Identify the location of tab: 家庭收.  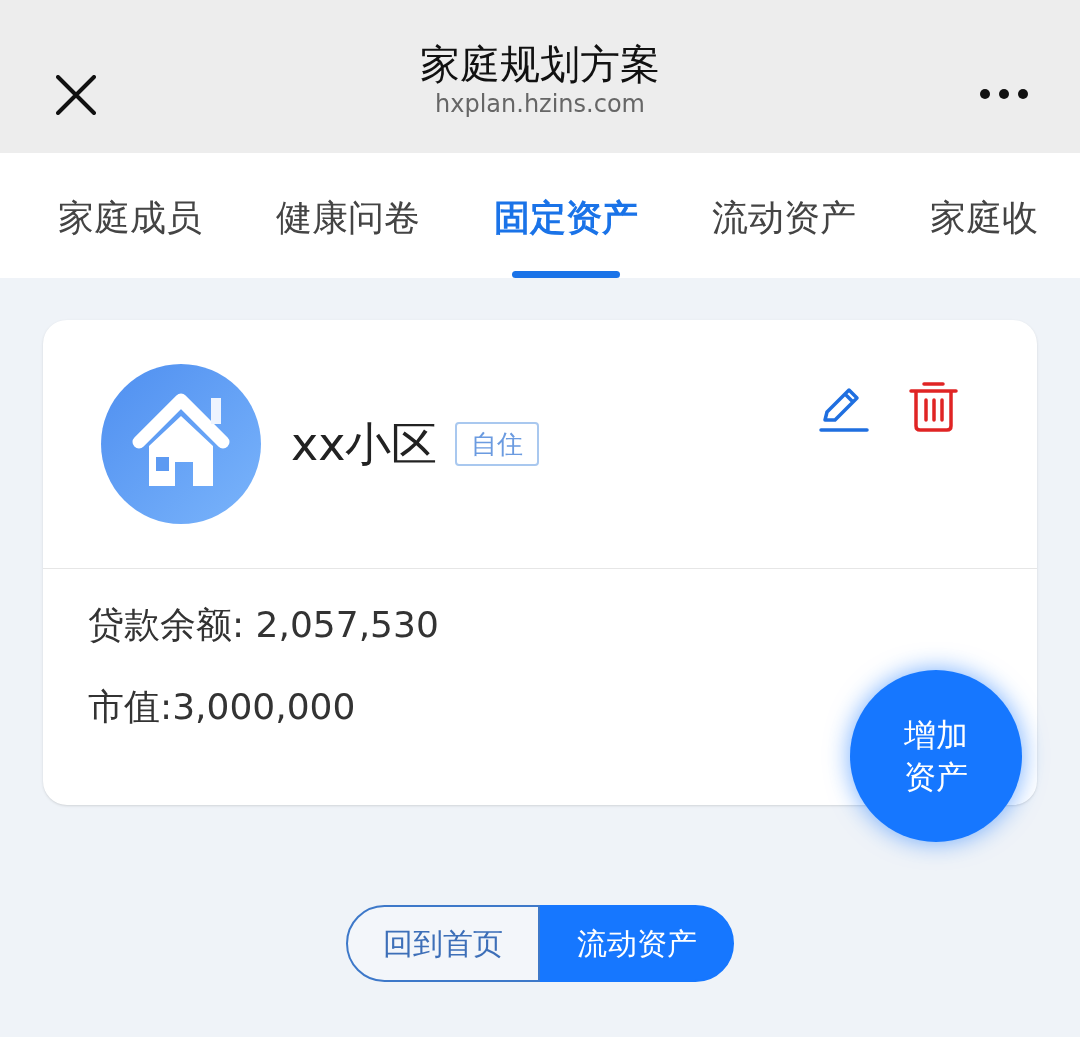
(984, 215).